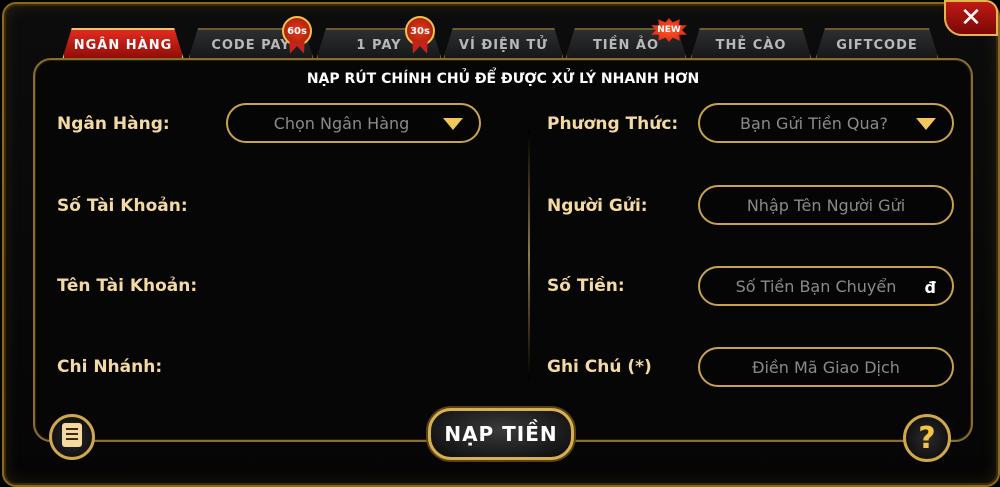 The image size is (1000, 487). What do you see at coordinates (379, 45) in the screenshot?
I see `tab-1-pay-label: 1 PAY` at bounding box center [379, 45].